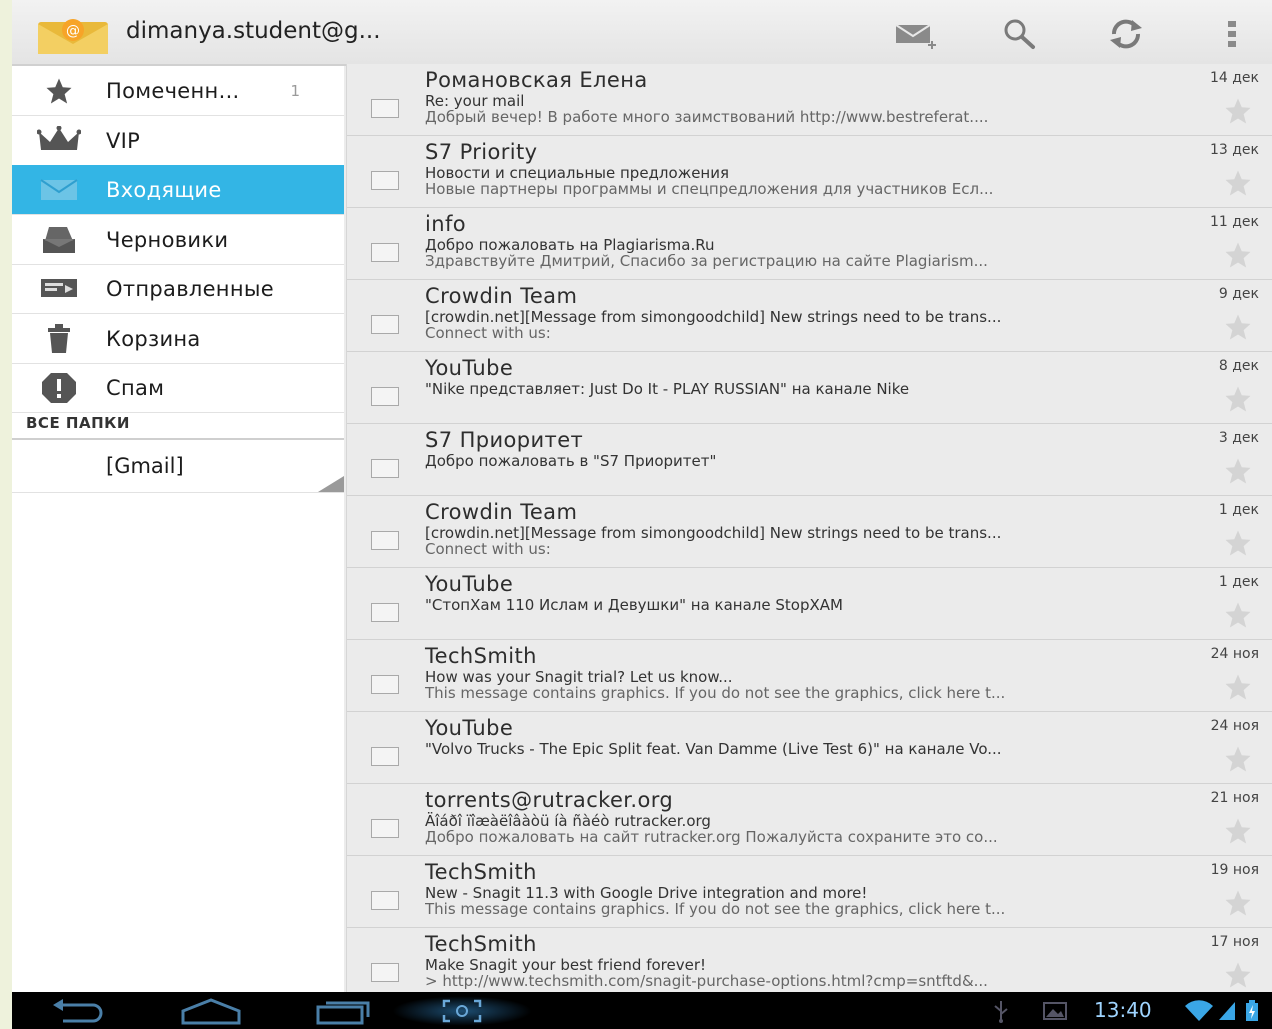 The width and height of the screenshot is (1272, 1029). Describe the element at coordinates (167, 239) in the screenshot. I see `folder-label: Черновики` at that location.